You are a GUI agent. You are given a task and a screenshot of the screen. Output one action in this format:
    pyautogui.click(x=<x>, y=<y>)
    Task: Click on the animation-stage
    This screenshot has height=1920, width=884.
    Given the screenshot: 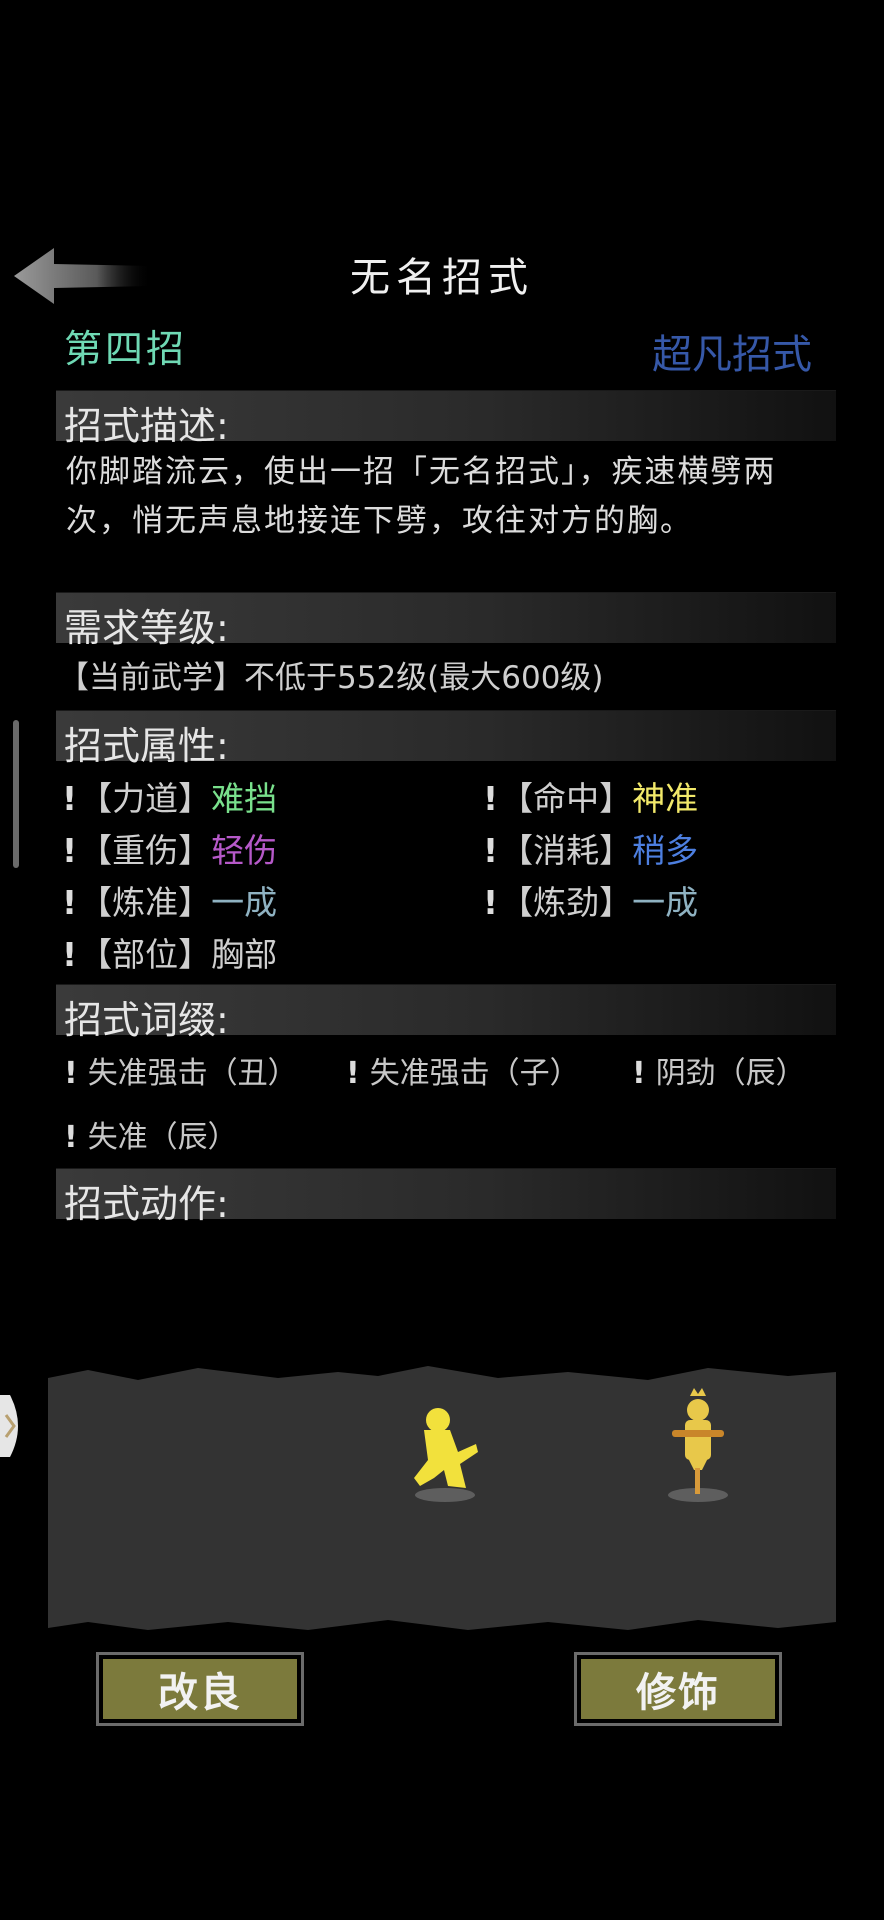 What is the action you would take?
    pyautogui.click(x=442, y=1498)
    